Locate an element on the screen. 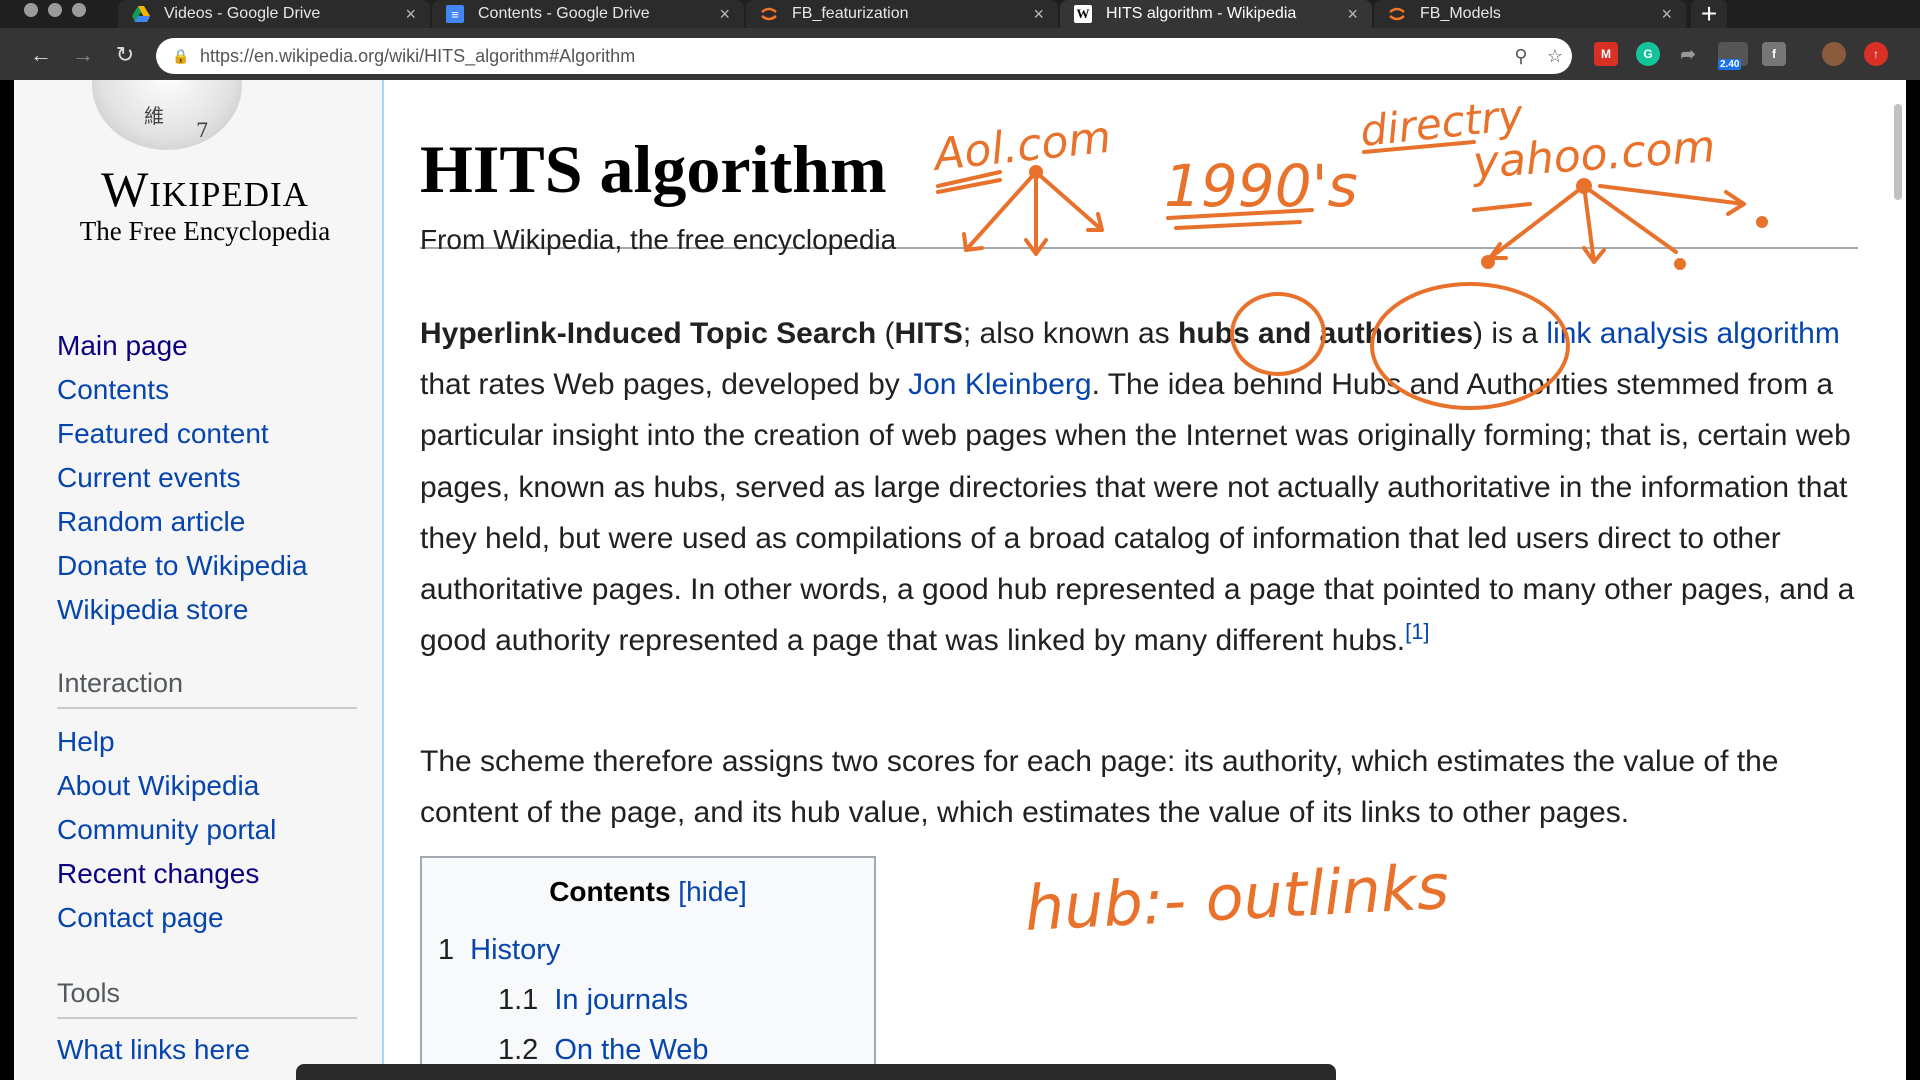 The height and width of the screenshot is (1080, 1920). reload-icon: ↻ is located at coordinates (125, 55).